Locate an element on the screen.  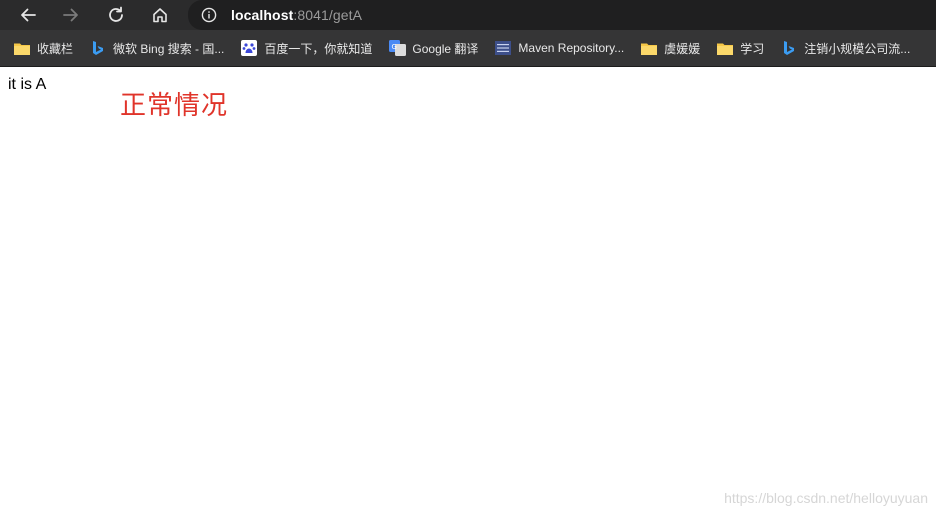
home-button is located at coordinates (160, 15).